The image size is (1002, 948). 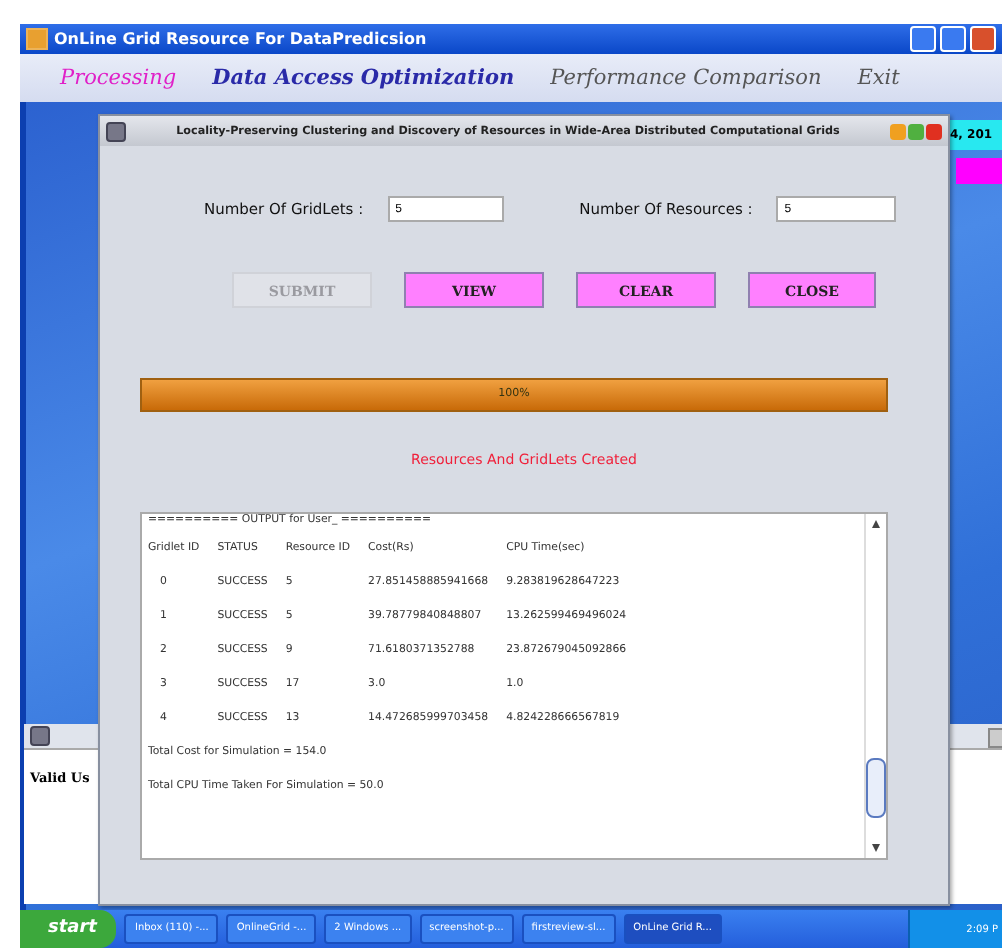 What do you see at coordinates (37, 39) in the screenshot?
I see `app-icon` at bounding box center [37, 39].